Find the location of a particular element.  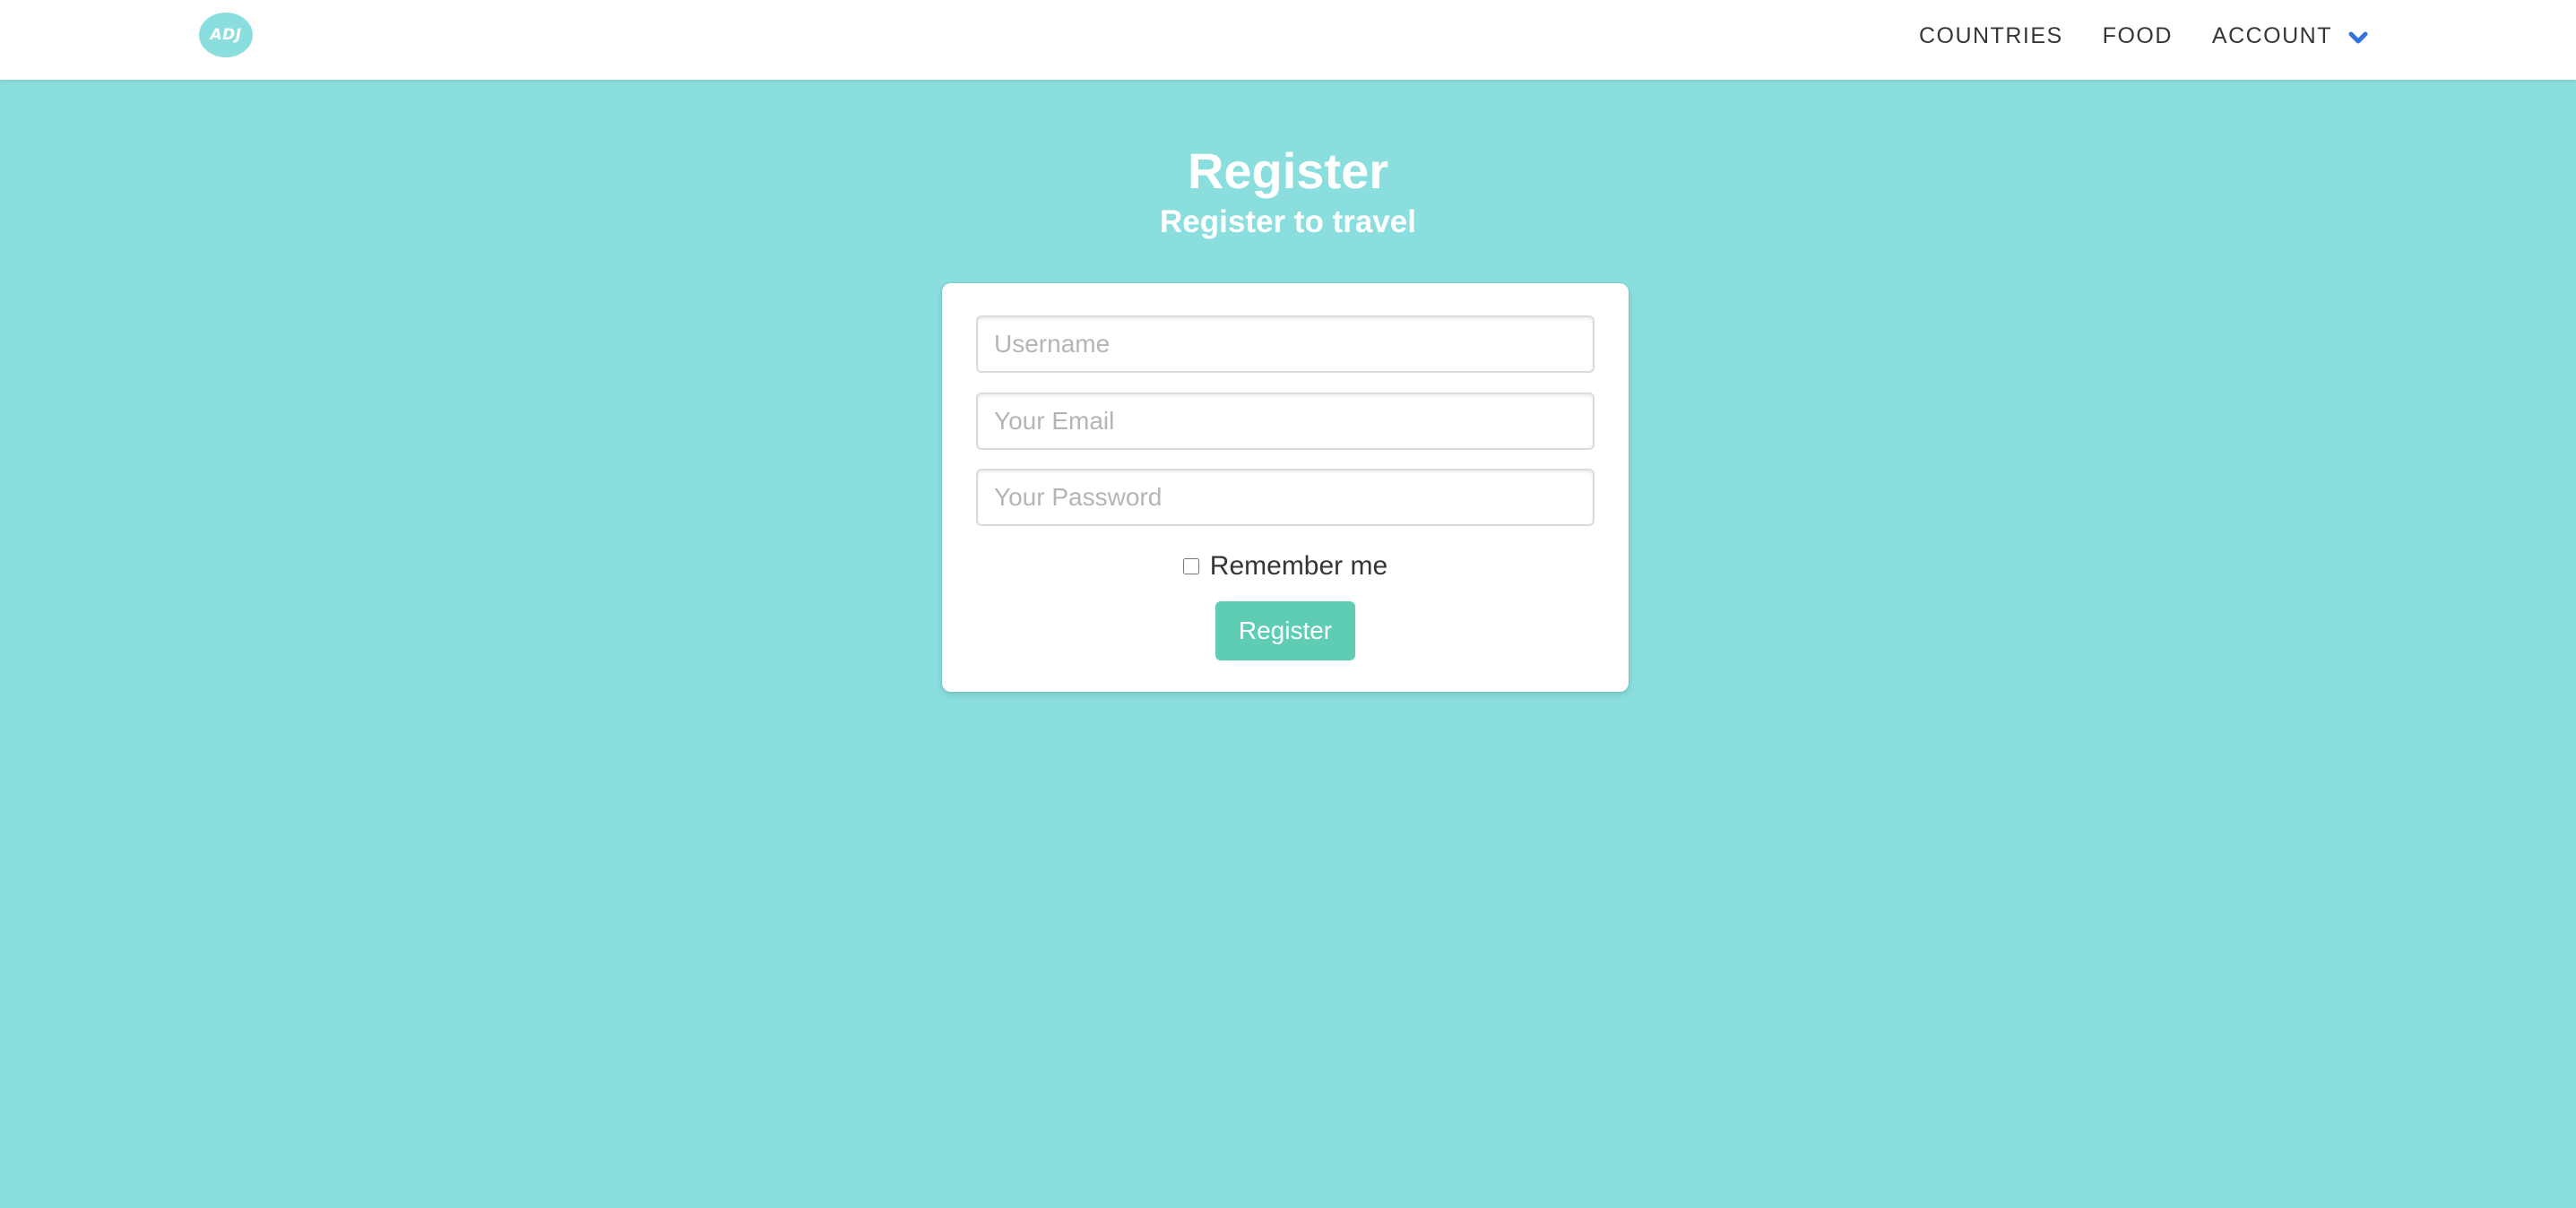

nav-item-label: COUNTRIES is located at coordinates (1990, 35).